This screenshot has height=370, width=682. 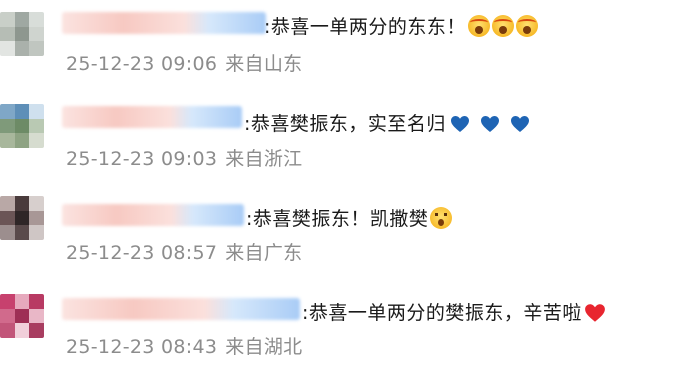 What do you see at coordinates (142, 159) in the screenshot?
I see `timestamp: 25-12-23 09:03` at bounding box center [142, 159].